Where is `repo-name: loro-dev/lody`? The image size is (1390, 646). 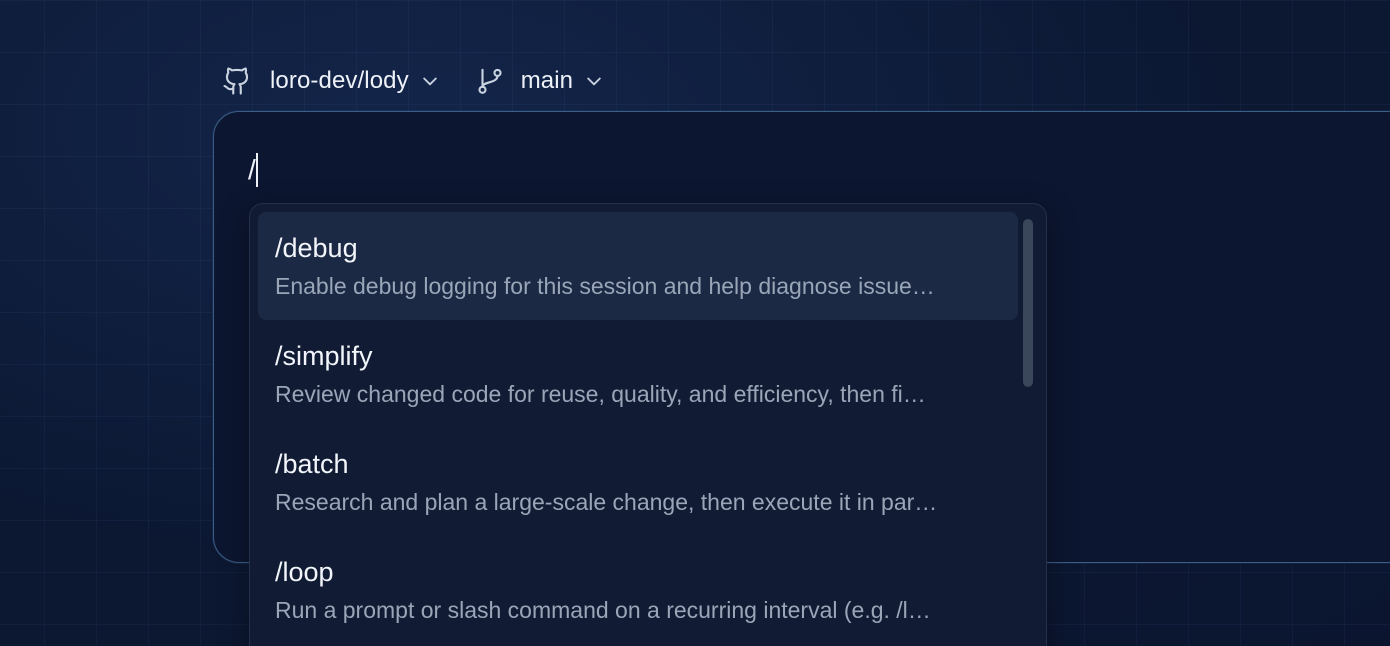
repo-name: loro-dev/lody is located at coordinates (339, 80).